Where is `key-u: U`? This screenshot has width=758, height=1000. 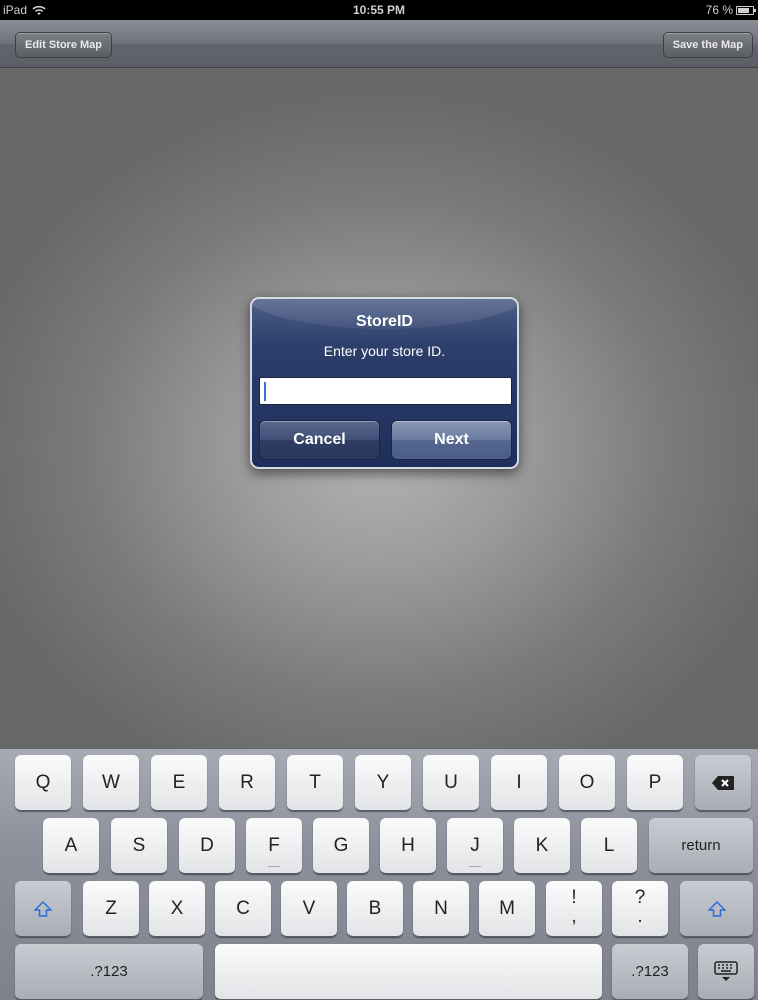 key-u: U is located at coordinates (451, 783).